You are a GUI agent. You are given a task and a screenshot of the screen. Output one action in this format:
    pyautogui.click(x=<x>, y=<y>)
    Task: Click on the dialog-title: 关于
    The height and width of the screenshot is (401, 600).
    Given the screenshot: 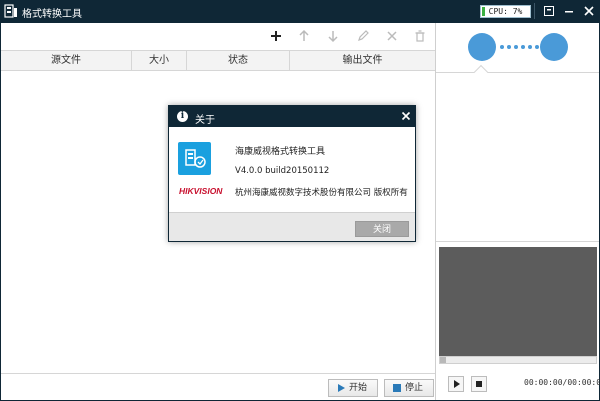 What is the action you would take?
    pyautogui.click(x=205, y=120)
    